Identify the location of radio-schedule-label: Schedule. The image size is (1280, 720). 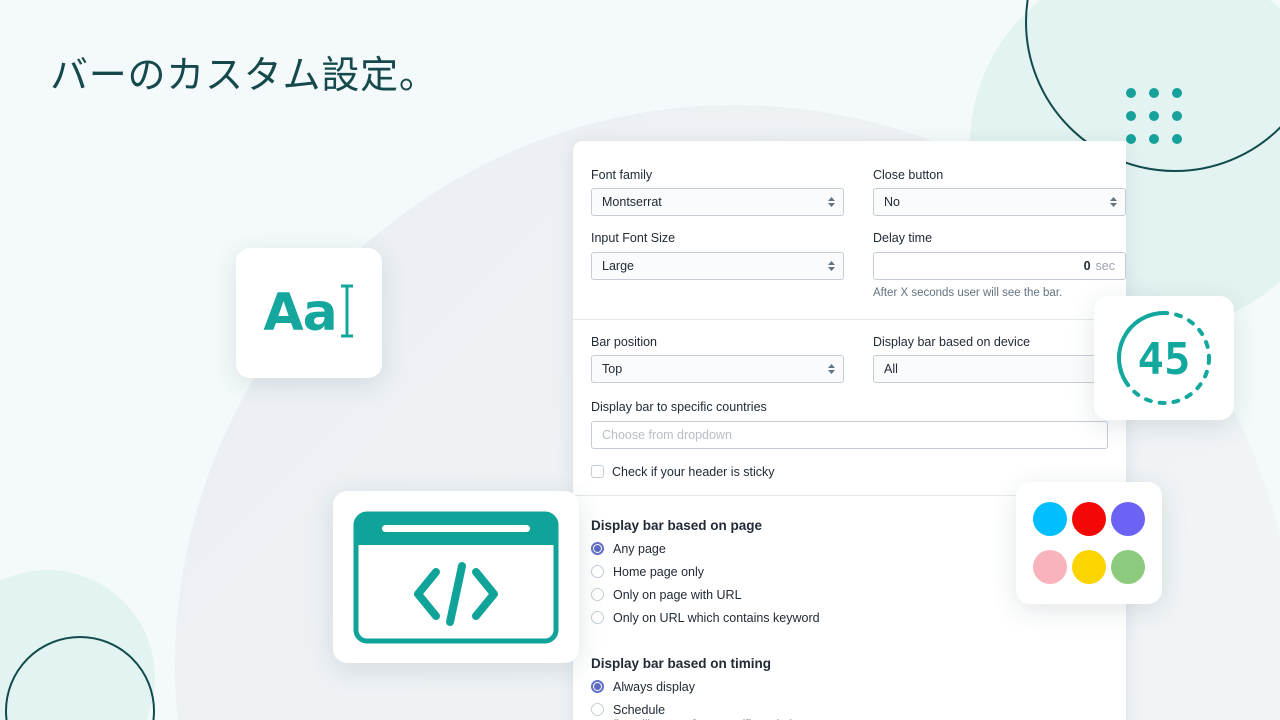
(639, 709).